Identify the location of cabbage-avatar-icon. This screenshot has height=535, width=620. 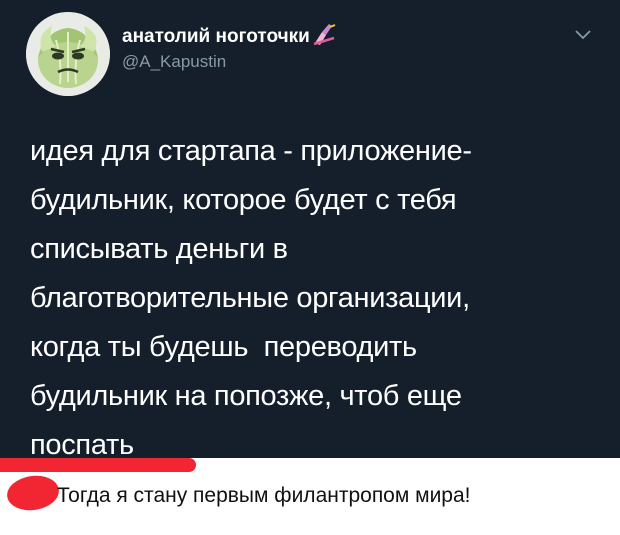
(68, 54).